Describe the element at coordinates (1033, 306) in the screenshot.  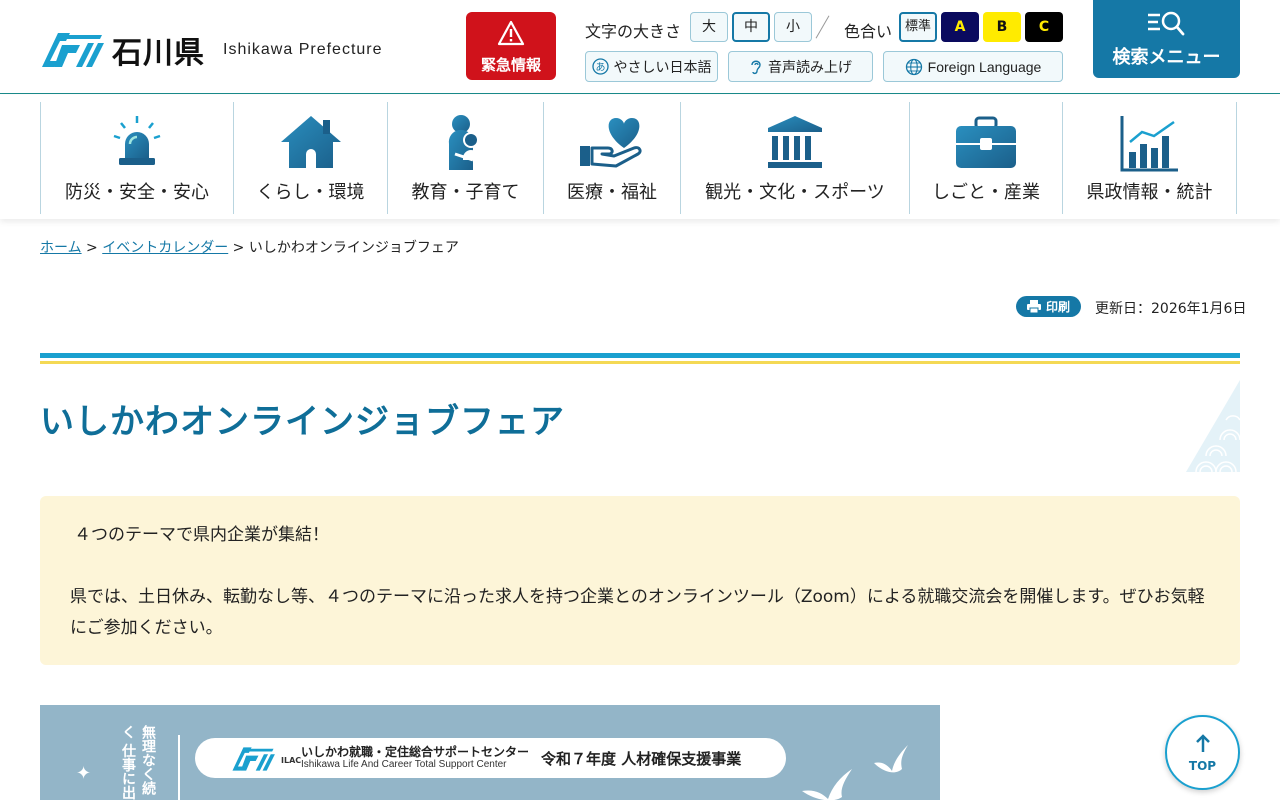
I see `printer-icon` at that location.